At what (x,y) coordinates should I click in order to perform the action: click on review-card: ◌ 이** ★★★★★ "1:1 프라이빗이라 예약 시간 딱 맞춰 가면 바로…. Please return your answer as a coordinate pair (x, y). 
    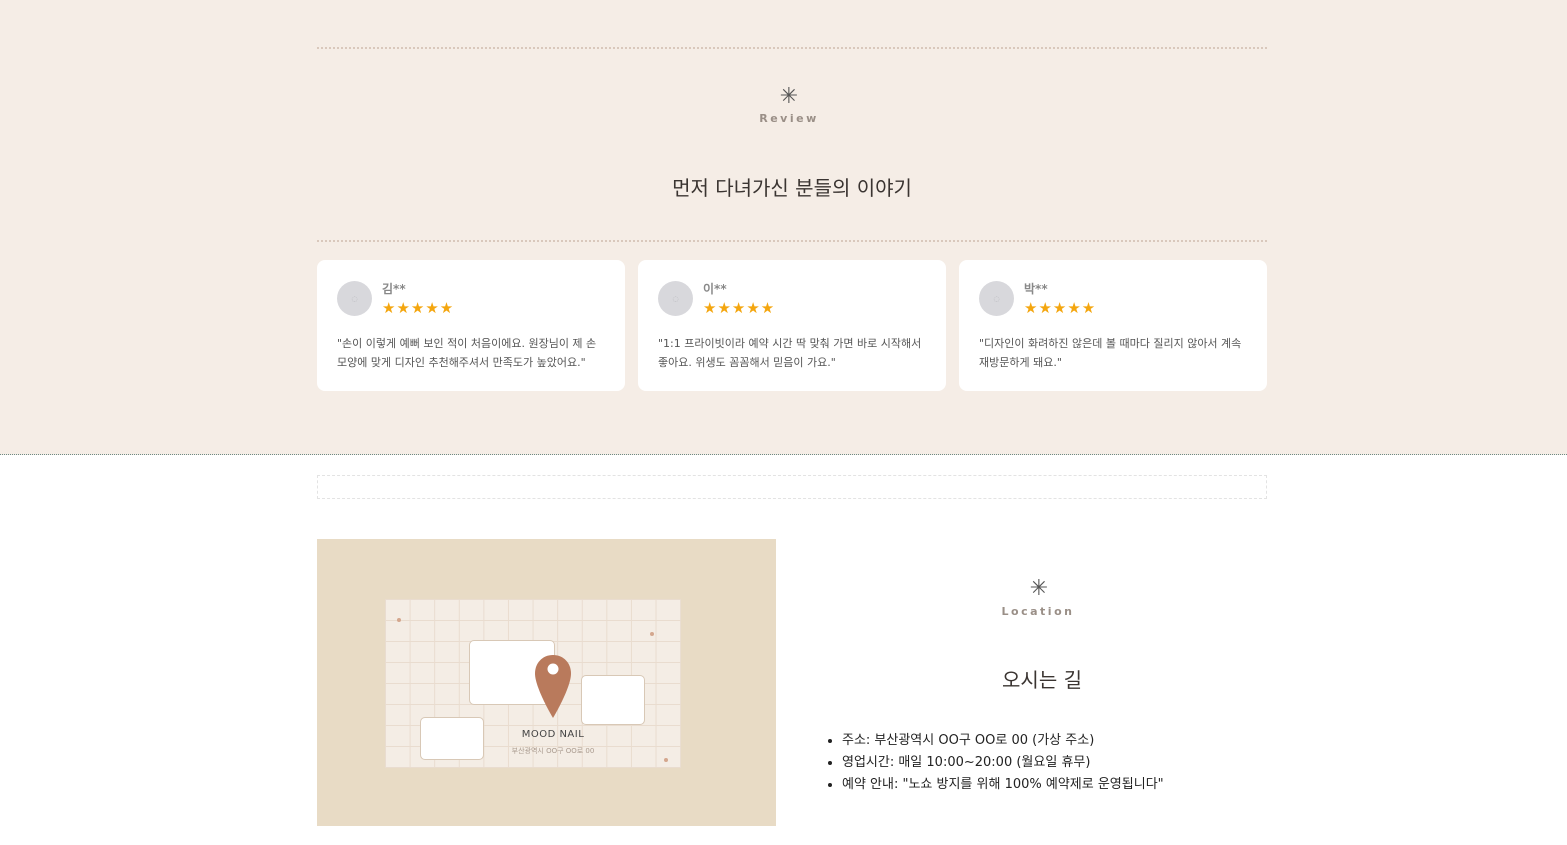
    Looking at the image, I should click on (792, 325).